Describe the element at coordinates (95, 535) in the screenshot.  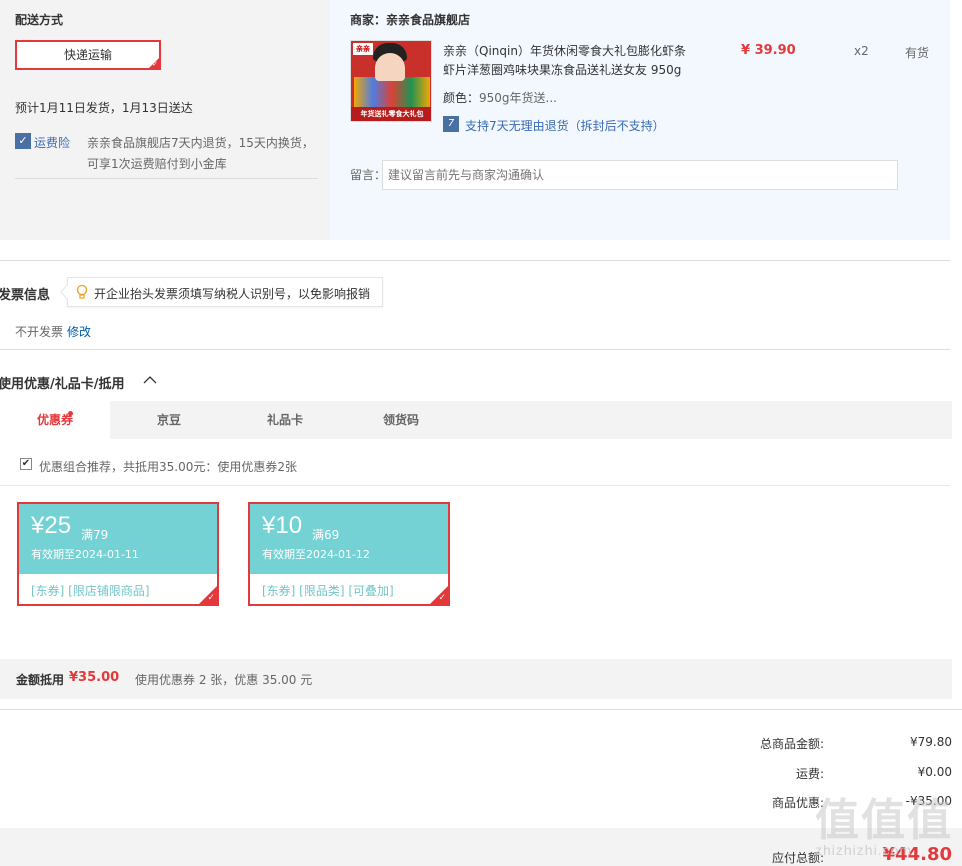
I see `coupon-condition: 满79` at that location.